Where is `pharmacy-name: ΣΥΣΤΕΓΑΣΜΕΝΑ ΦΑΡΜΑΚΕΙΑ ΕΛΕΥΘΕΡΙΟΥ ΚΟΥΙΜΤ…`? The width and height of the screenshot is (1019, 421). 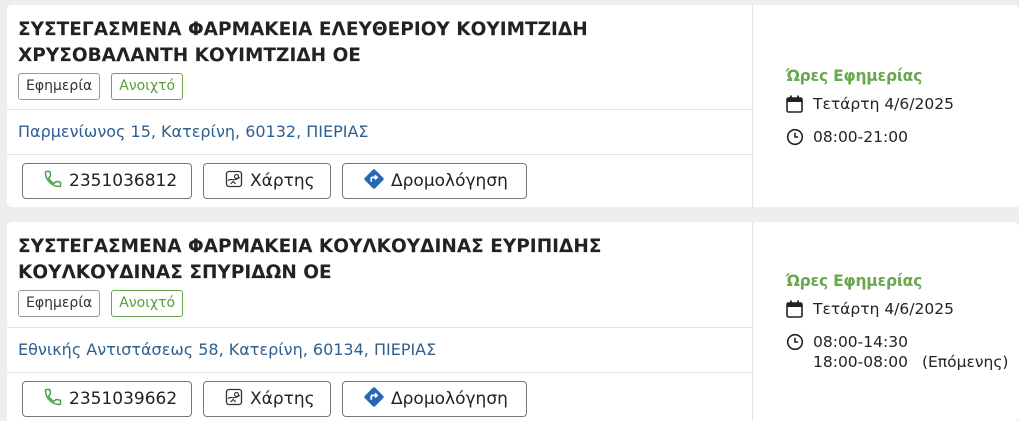 pharmacy-name: ΣΥΣΤΕΓΑΣΜΕΝΑ ΦΑΡΜΑΚΕΙΑ ΕΛΕΥΘΕΡΙΟΥ ΚΟΥΙΜΤ… is located at coordinates (303, 42).